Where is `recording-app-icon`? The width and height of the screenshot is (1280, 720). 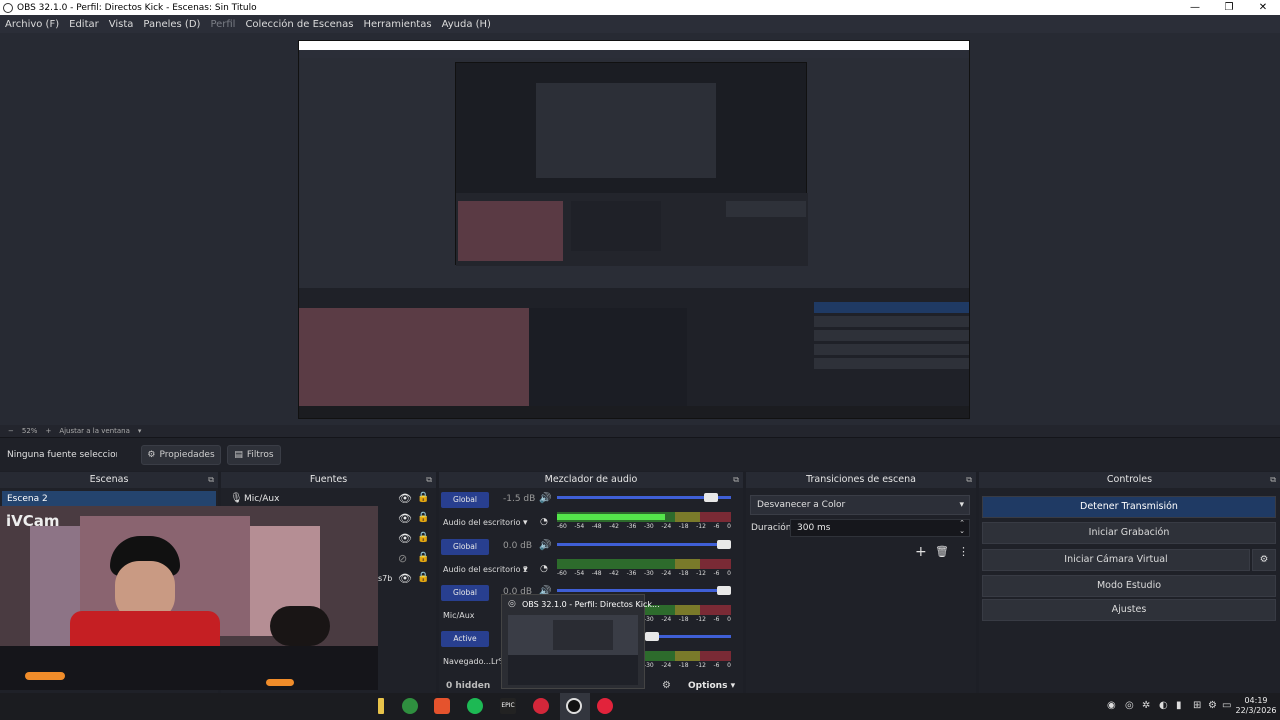
recording-app-icon is located at coordinates (605, 706).